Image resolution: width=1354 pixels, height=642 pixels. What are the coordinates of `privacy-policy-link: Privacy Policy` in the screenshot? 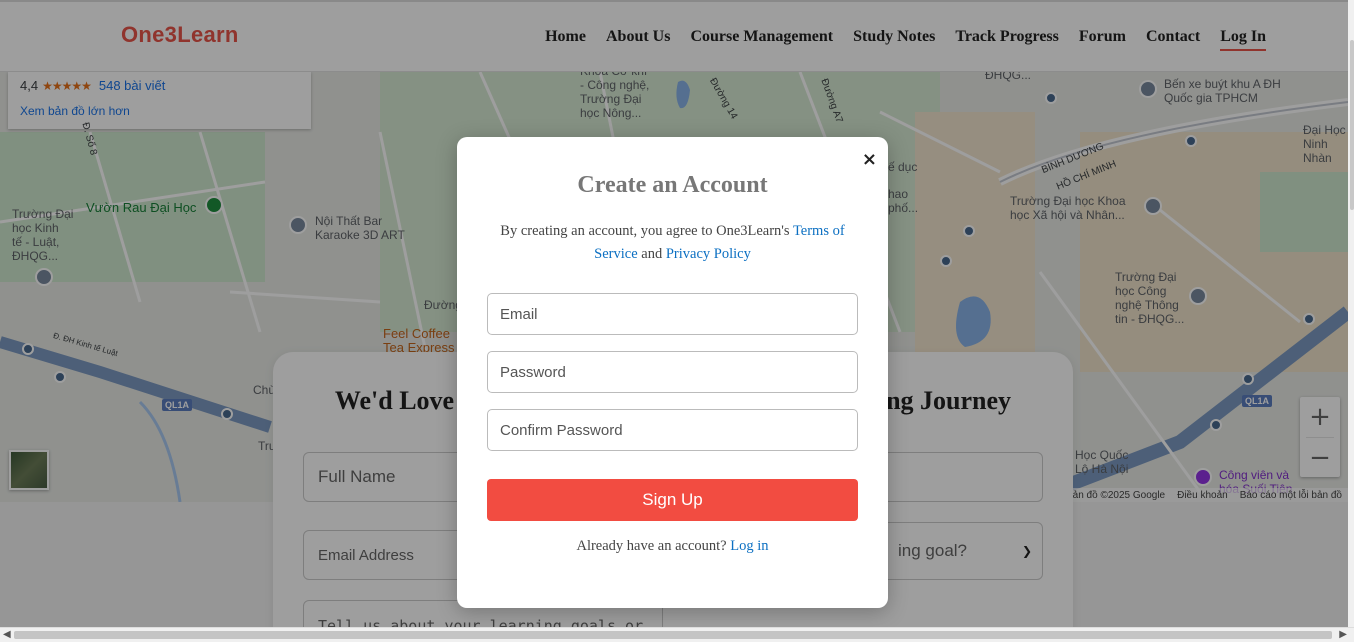 It's located at (708, 254).